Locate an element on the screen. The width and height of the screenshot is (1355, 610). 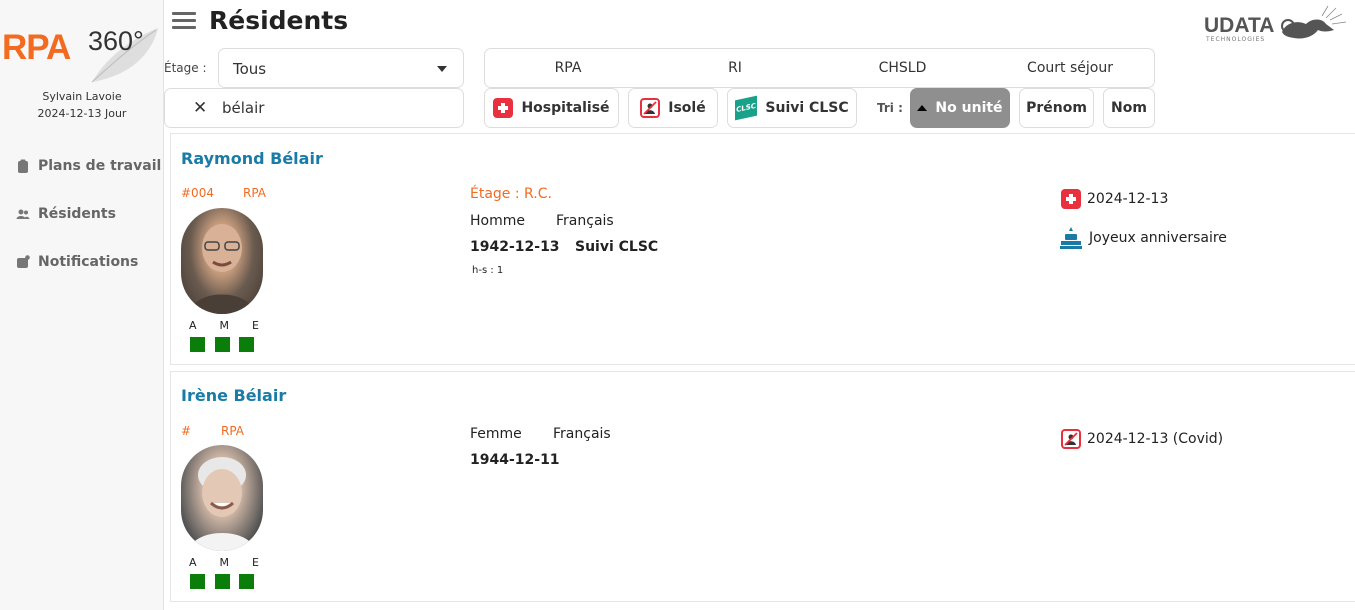
sidebar-item-label: Notifications is located at coordinates (88, 262).